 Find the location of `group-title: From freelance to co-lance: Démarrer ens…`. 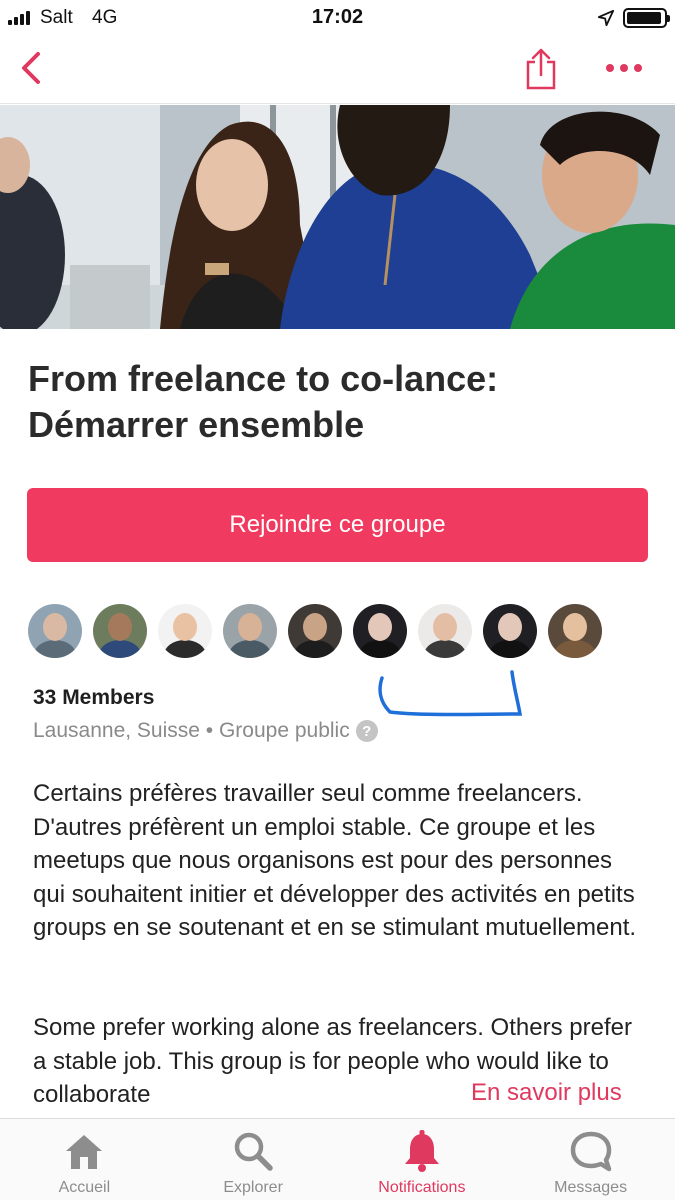

group-title: From freelance to co-lance: Démarrer ens… is located at coordinates (338, 402).